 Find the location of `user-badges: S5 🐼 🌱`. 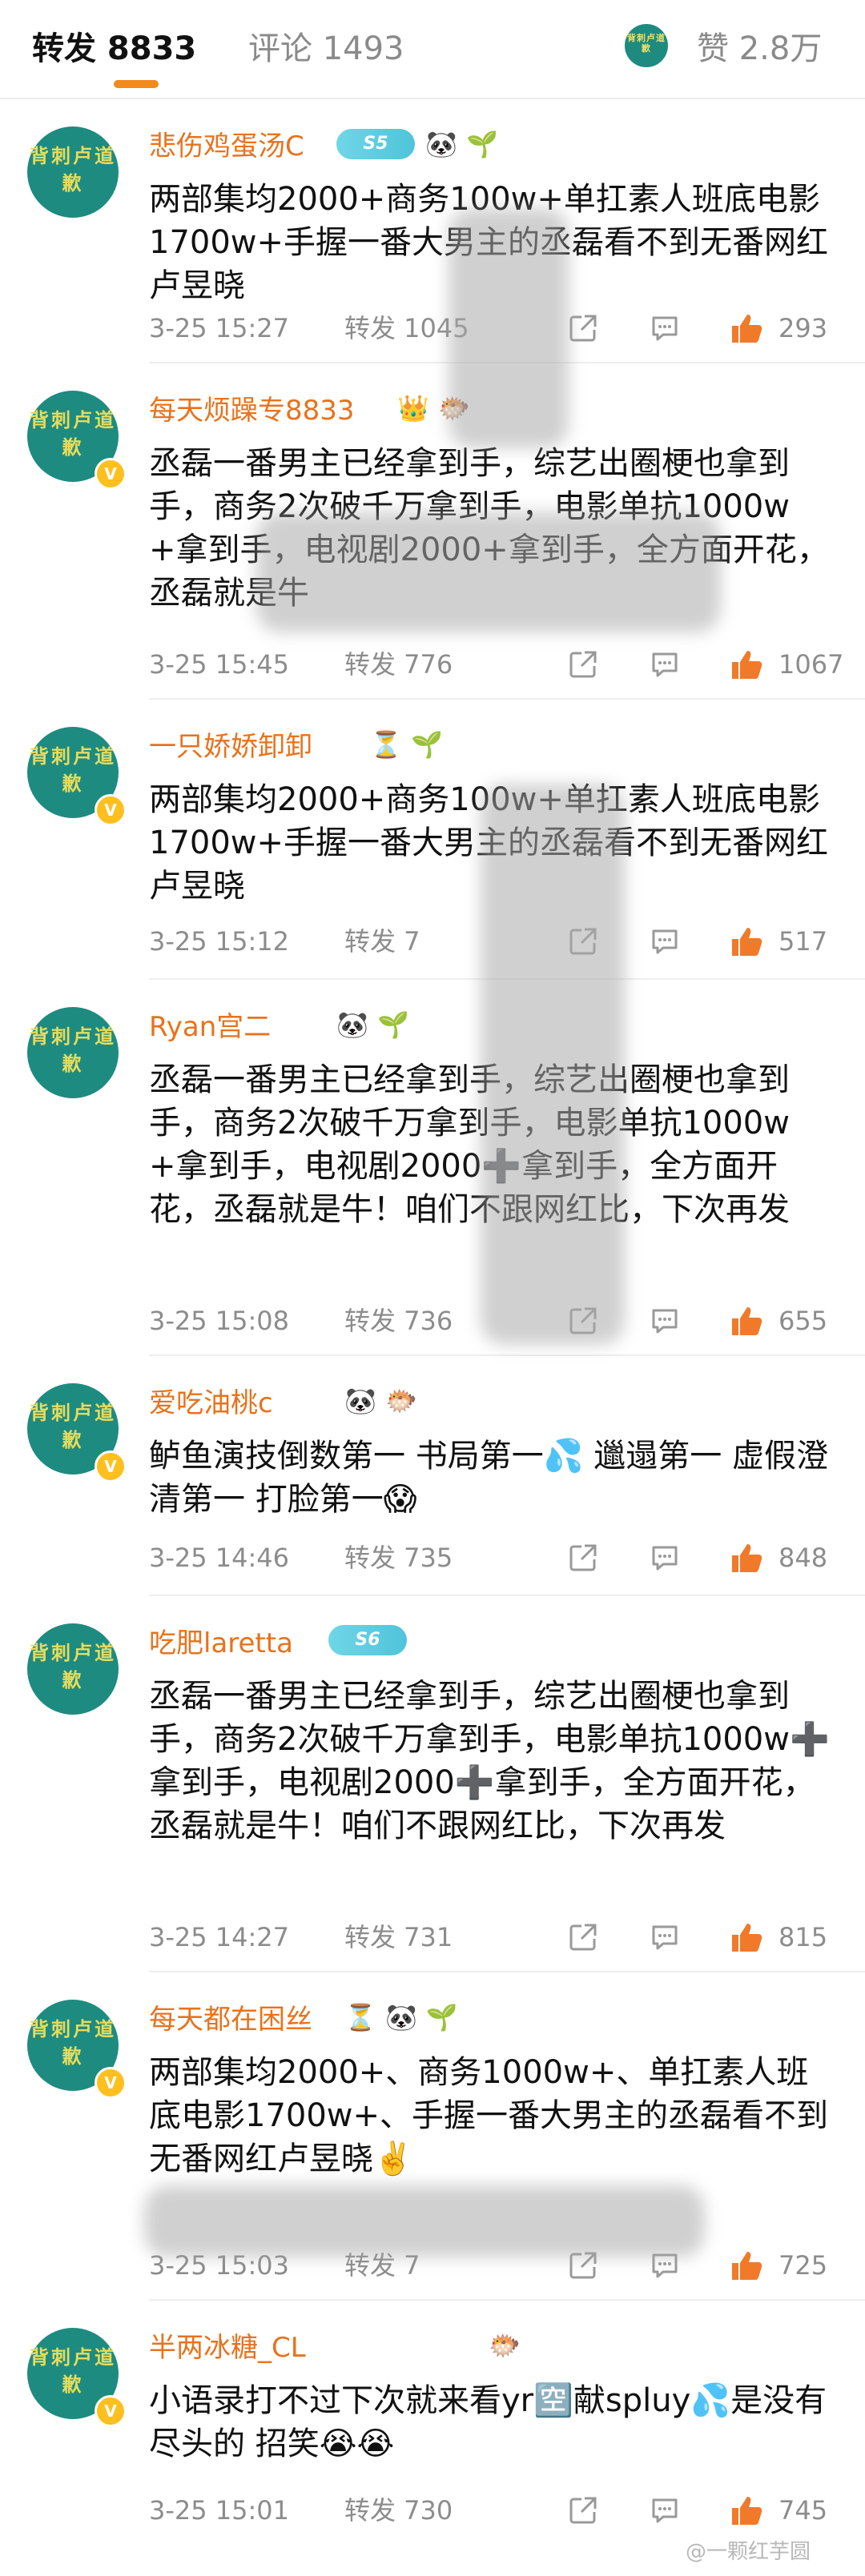

user-badges: S5 🐼 🌱 is located at coordinates (420, 146).